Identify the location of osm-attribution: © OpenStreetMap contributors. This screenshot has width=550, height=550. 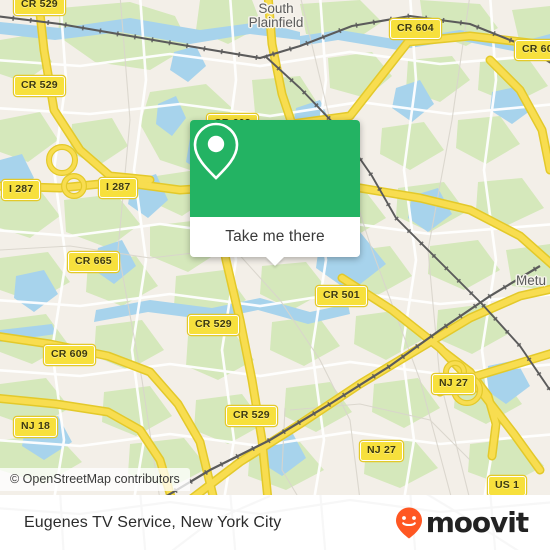
(95, 479).